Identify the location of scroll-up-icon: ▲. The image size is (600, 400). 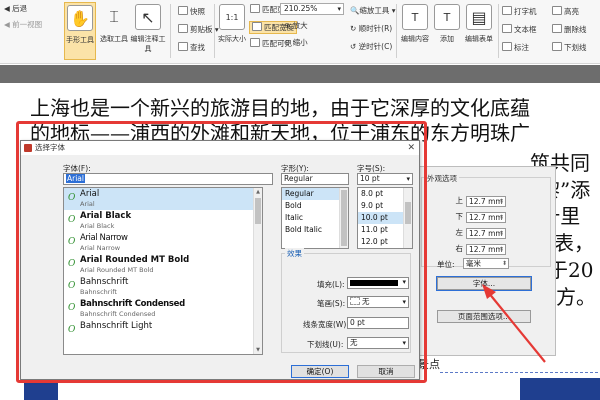
(258, 192).